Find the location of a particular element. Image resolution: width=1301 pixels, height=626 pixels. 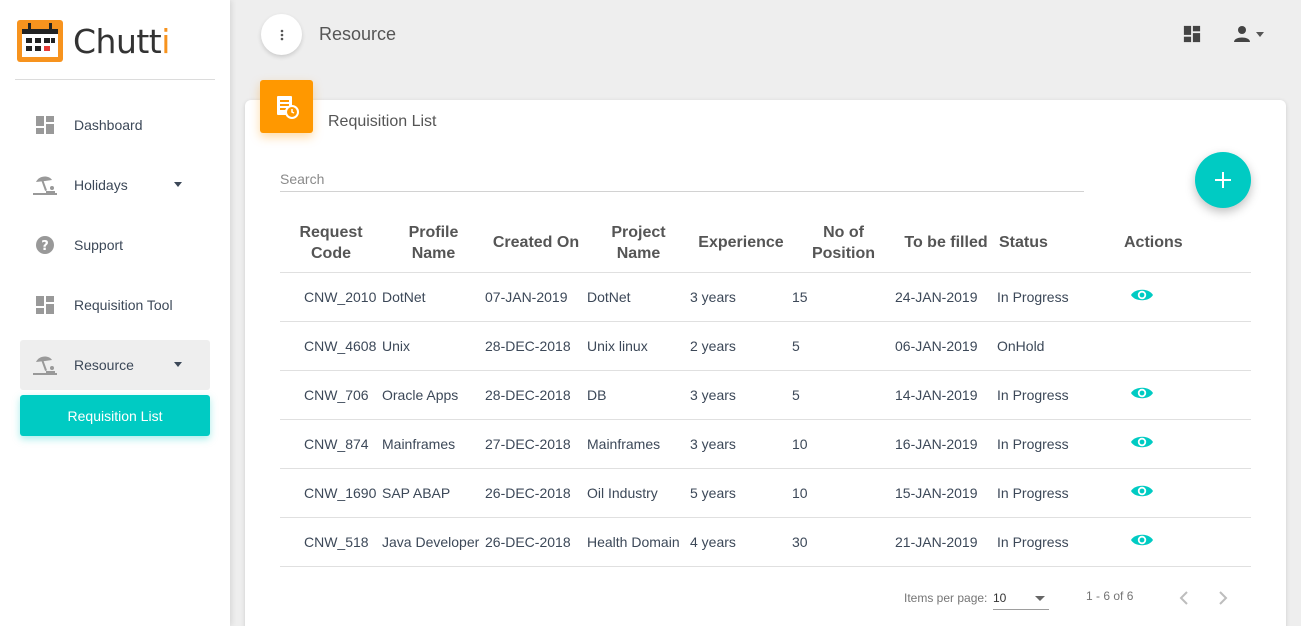

items-per-page-select: 10 is located at coordinates (1021, 599).